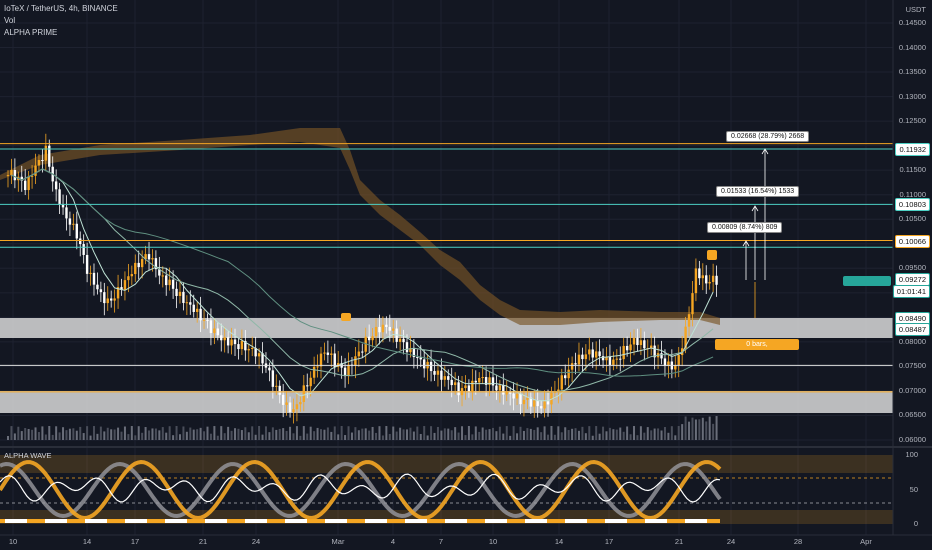 Image resolution: width=932 pixels, height=550 pixels. I want to click on price-tick: 0.08000, so click(912, 341).